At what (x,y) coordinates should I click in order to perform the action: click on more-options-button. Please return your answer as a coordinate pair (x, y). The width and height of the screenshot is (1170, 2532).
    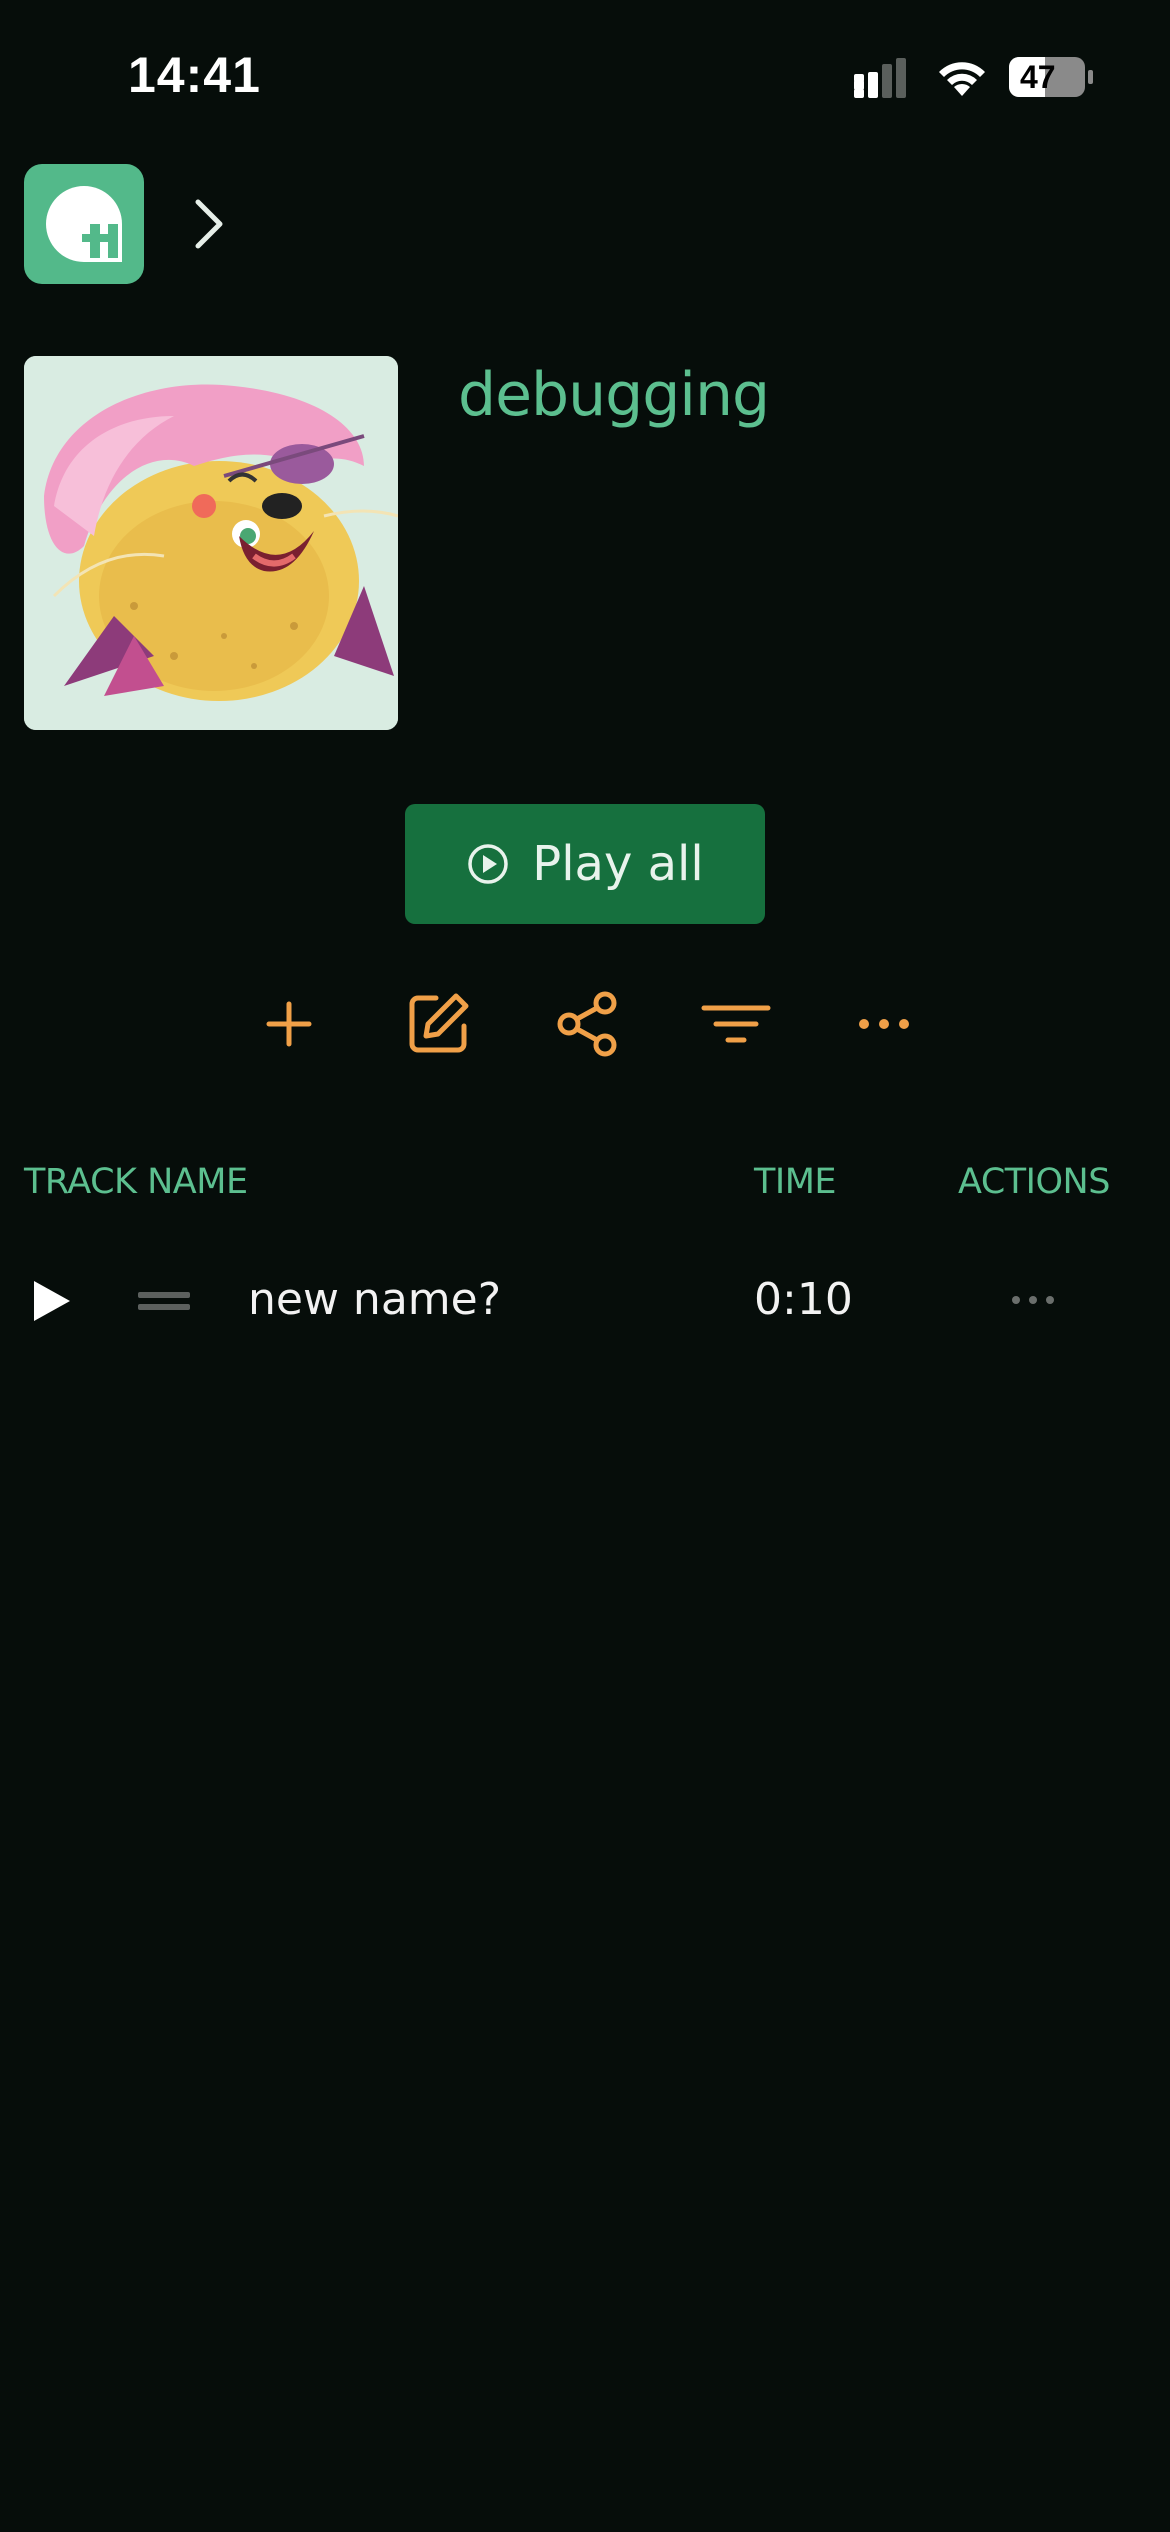
    Looking at the image, I should click on (884, 1024).